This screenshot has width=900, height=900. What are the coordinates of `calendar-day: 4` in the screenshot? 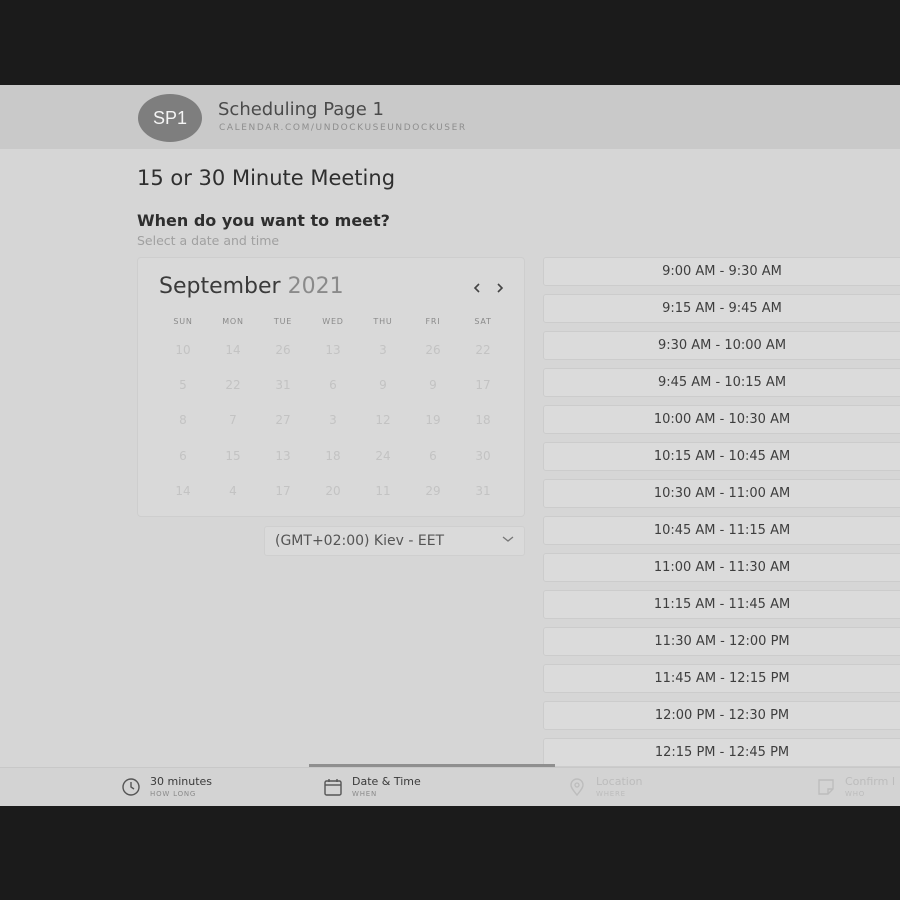 It's located at (233, 490).